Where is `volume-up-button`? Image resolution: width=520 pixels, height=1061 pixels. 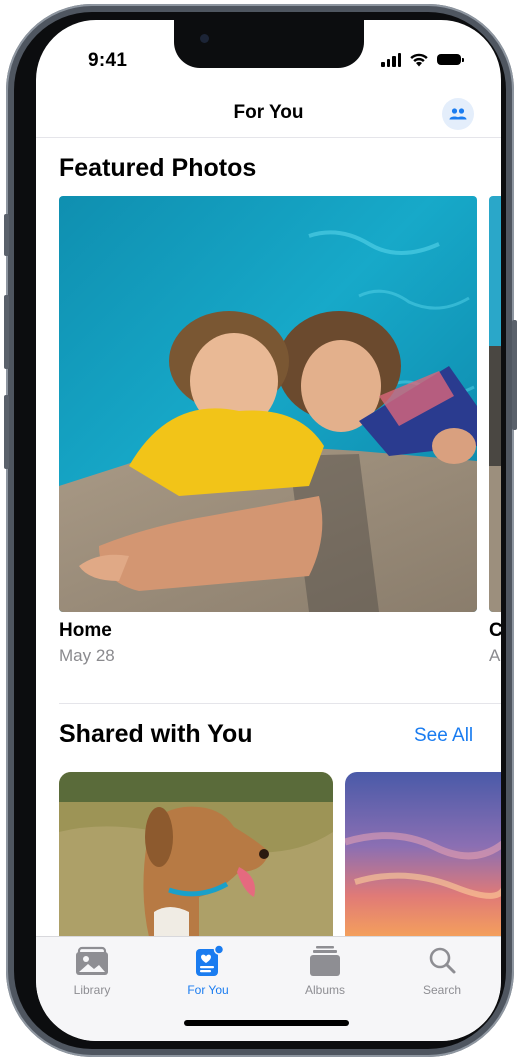
volume-up-button is located at coordinates (6, 332).